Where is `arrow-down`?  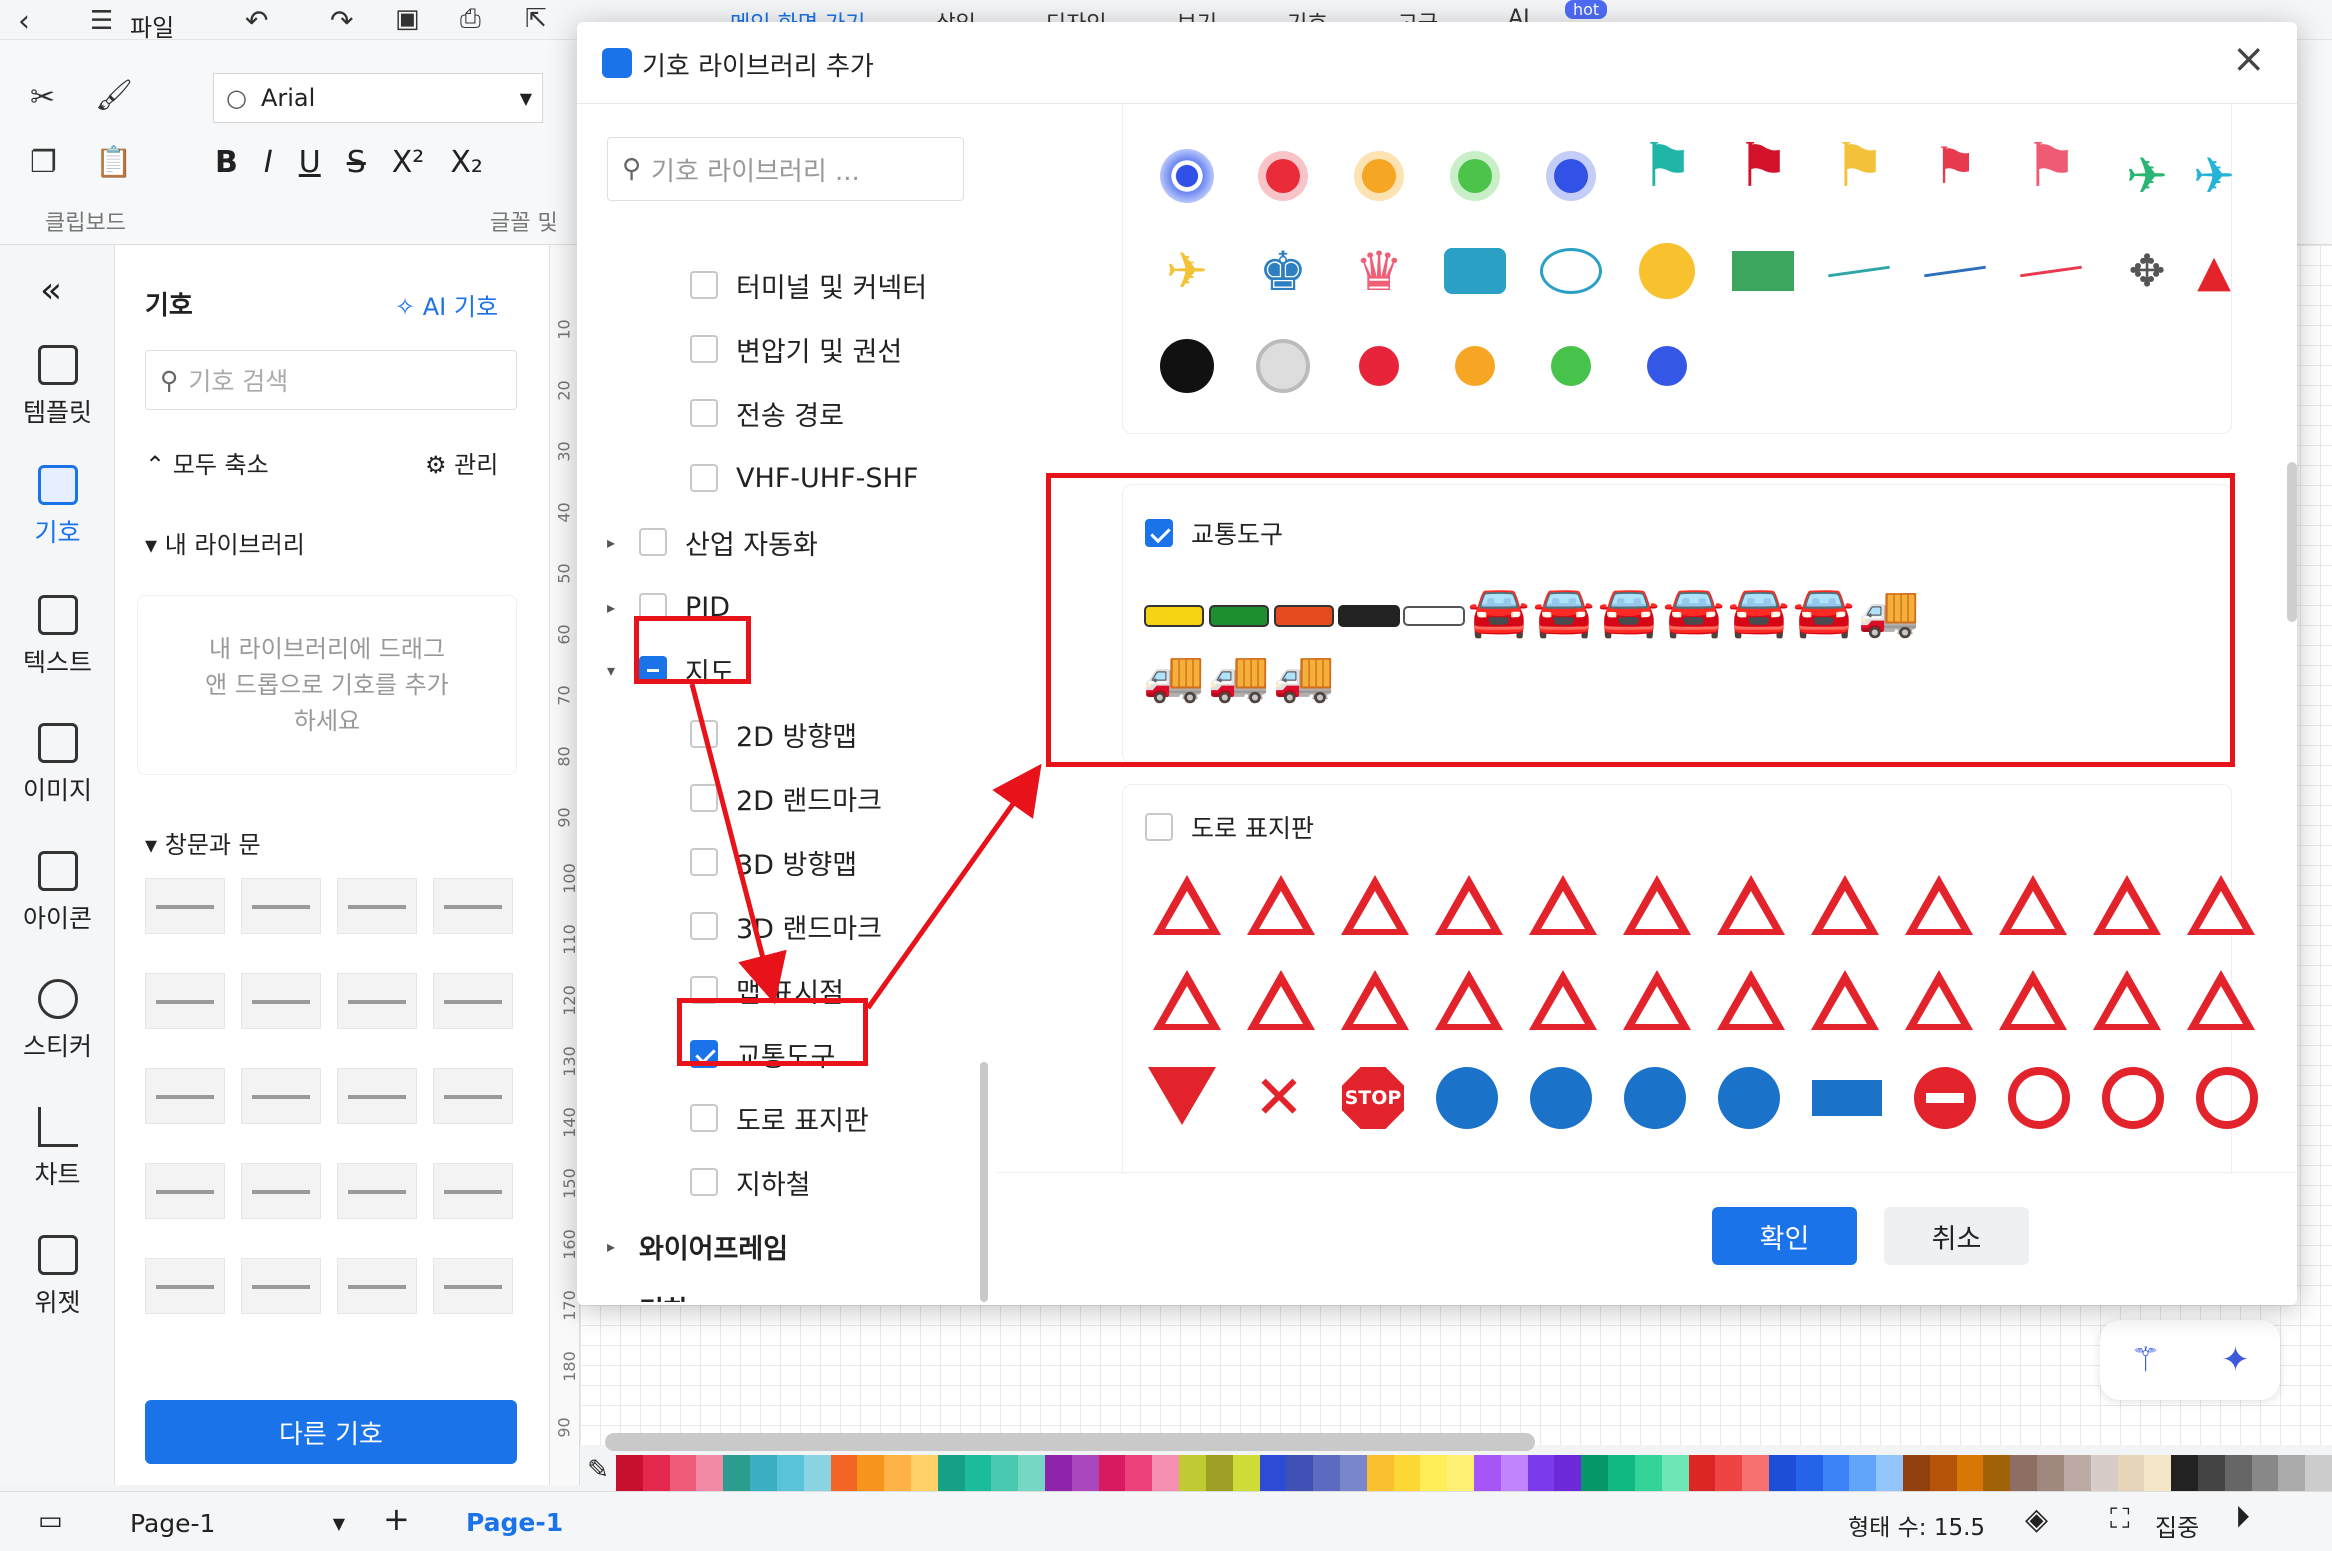
arrow-down is located at coordinates (738, 844).